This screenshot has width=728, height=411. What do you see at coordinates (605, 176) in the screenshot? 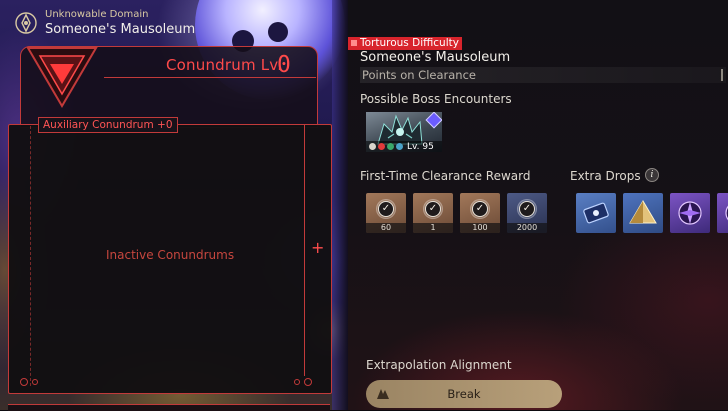
I see `extra-drops-heading: Extra Drops` at bounding box center [605, 176].